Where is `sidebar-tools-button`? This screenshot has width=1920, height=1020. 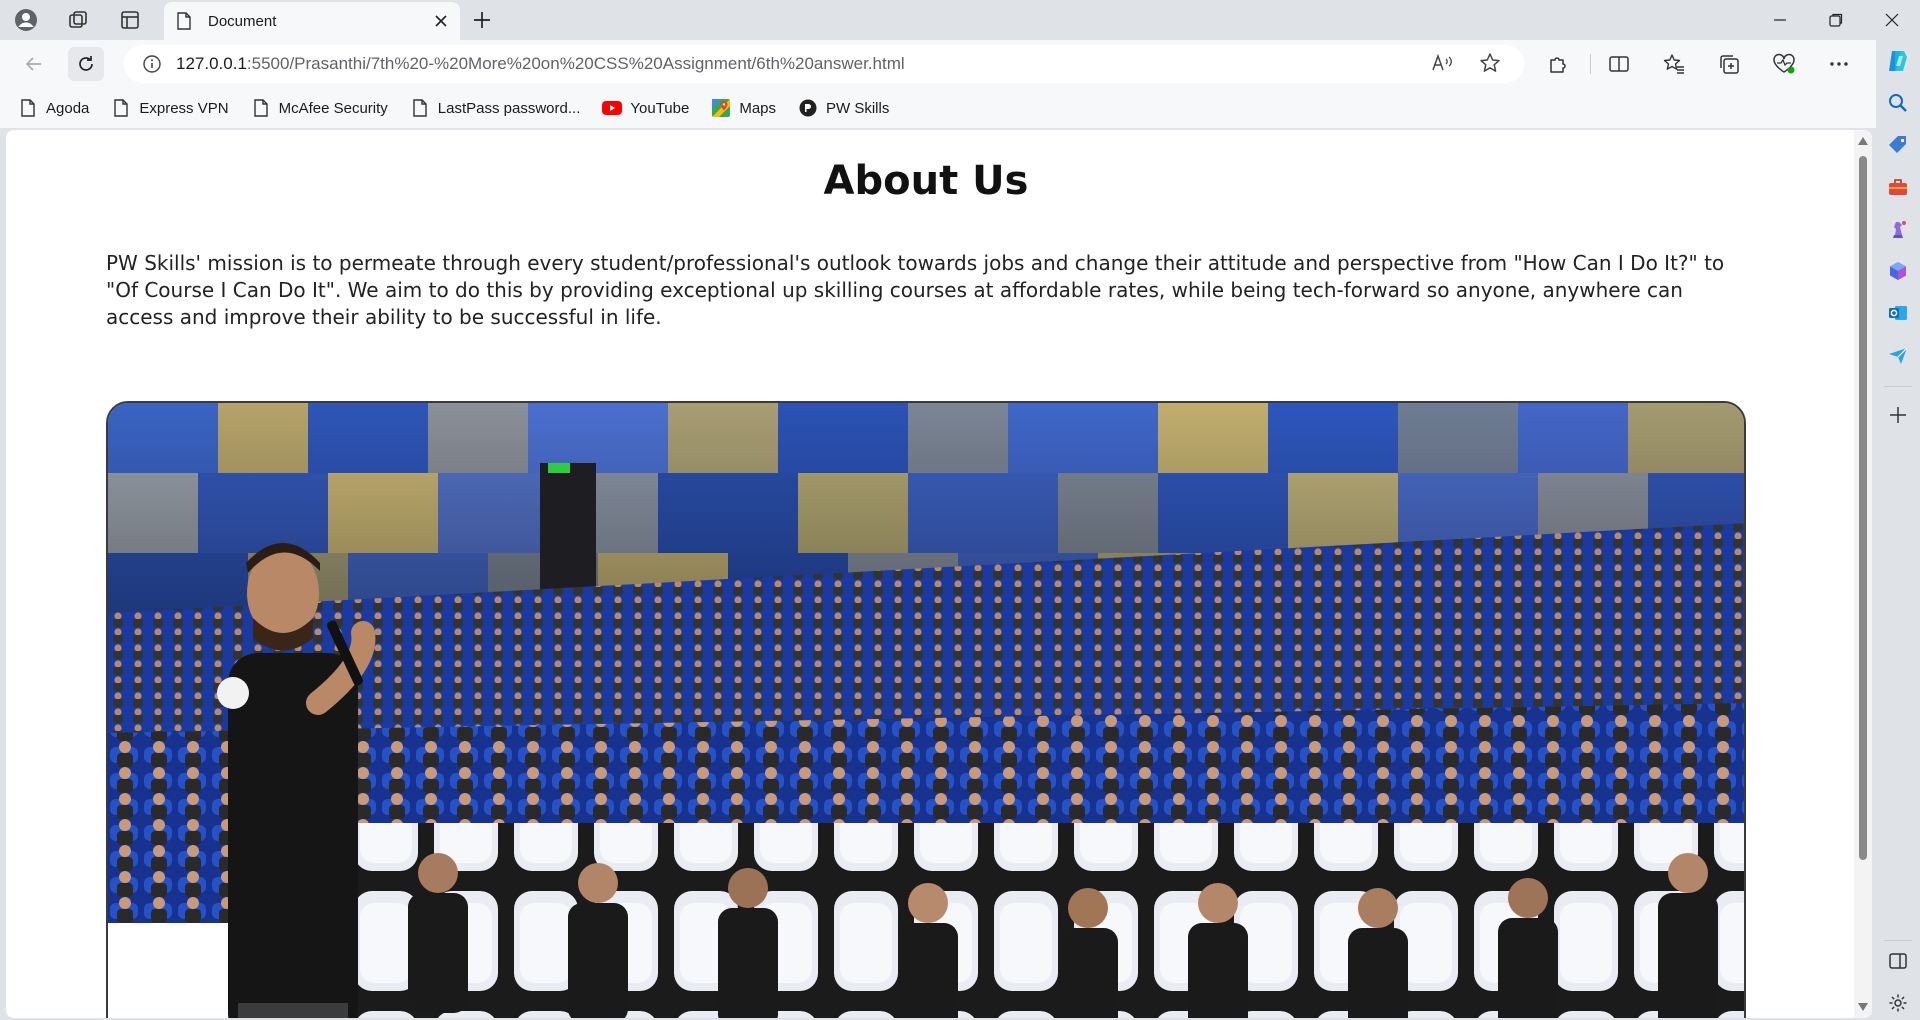
sidebar-tools-button is located at coordinates (1898, 187).